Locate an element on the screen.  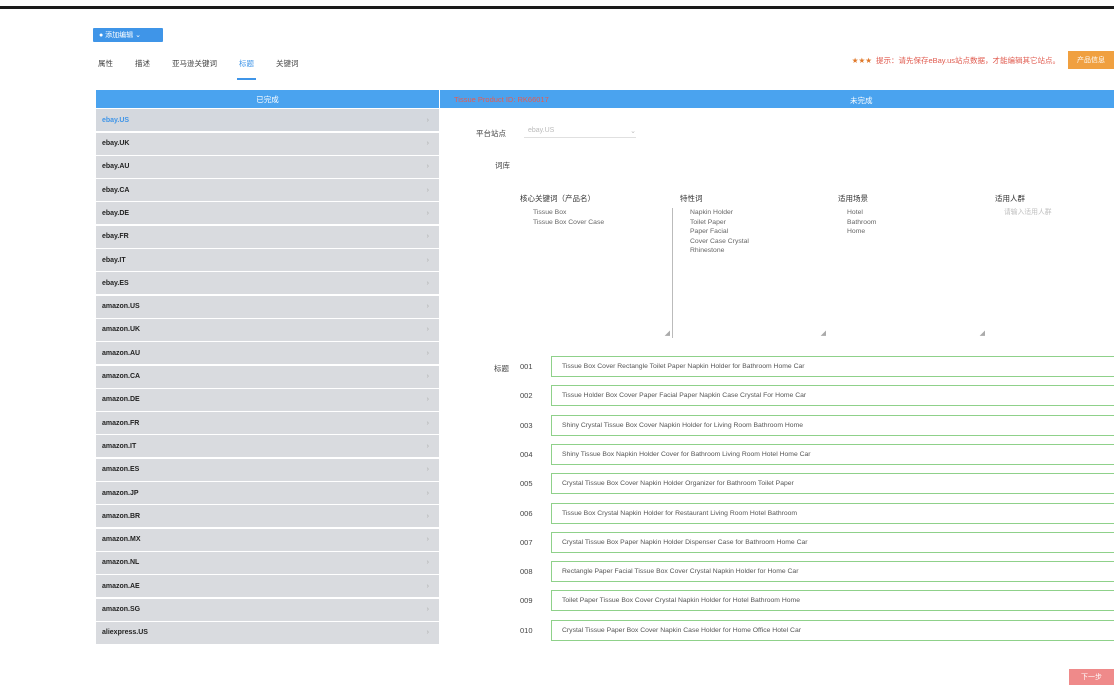
core-keywords-box: Tissue Box Tissue Box Cover Case ◢ is located at coordinates (603, 273).